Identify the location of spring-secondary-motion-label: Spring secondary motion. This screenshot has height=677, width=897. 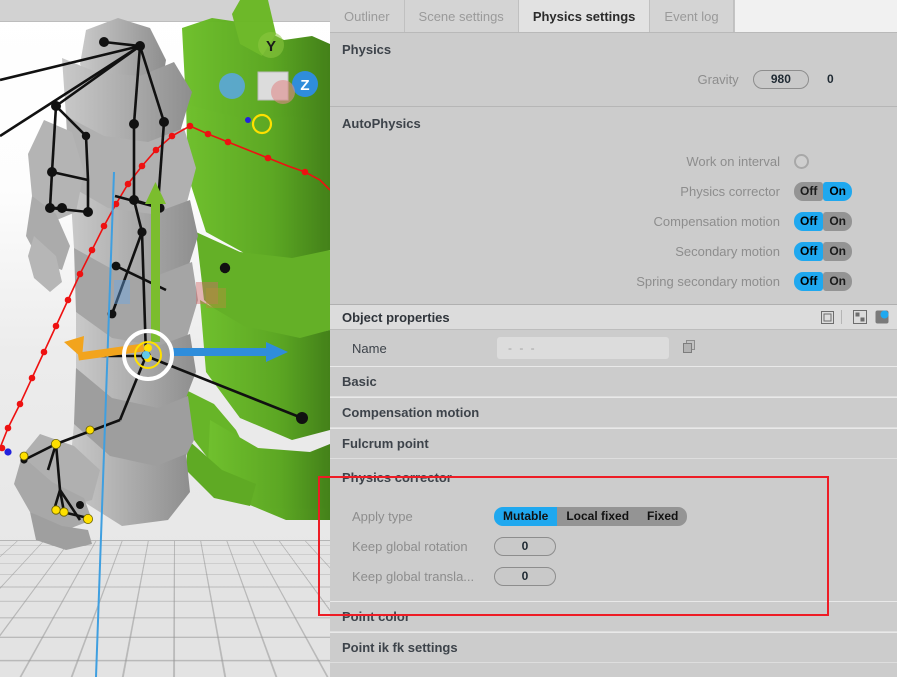
(708, 281).